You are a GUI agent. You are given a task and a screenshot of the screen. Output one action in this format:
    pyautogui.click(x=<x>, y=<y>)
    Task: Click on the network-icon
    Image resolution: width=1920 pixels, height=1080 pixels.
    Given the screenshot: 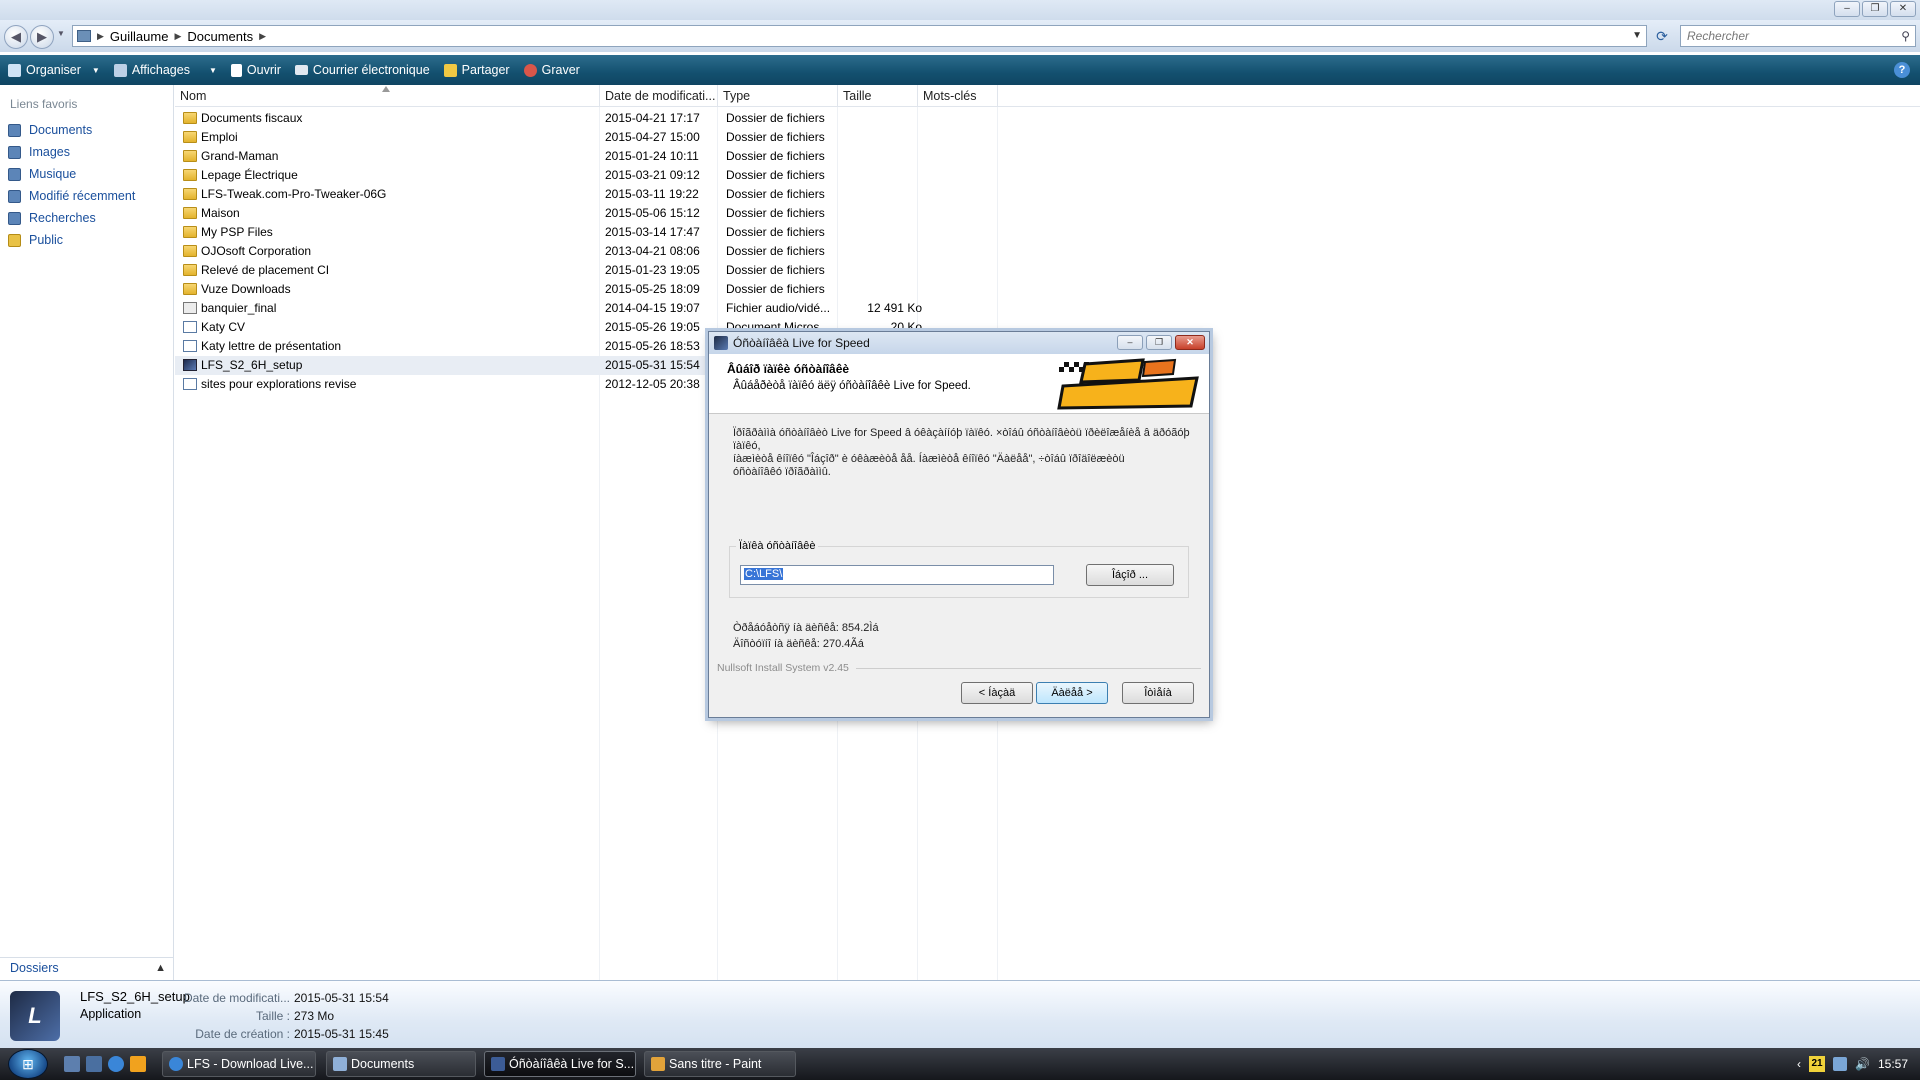 What is the action you would take?
    pyautogui.click(x=1840, y=1064)
    